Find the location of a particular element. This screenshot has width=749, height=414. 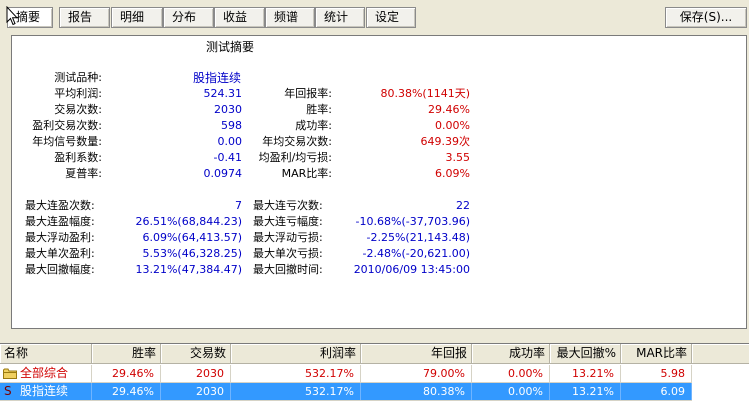

success-rate-label: 成功率: is located at coordinates (313, 125).